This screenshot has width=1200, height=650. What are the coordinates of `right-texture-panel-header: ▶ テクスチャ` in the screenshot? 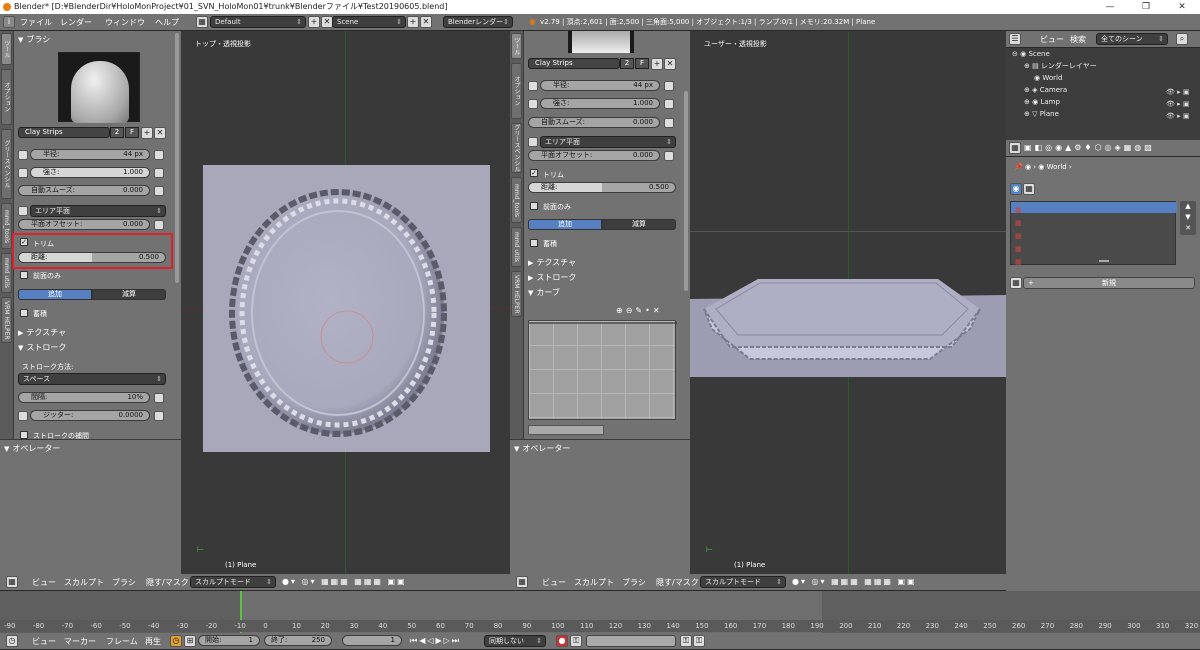 It's located at (552, 262).